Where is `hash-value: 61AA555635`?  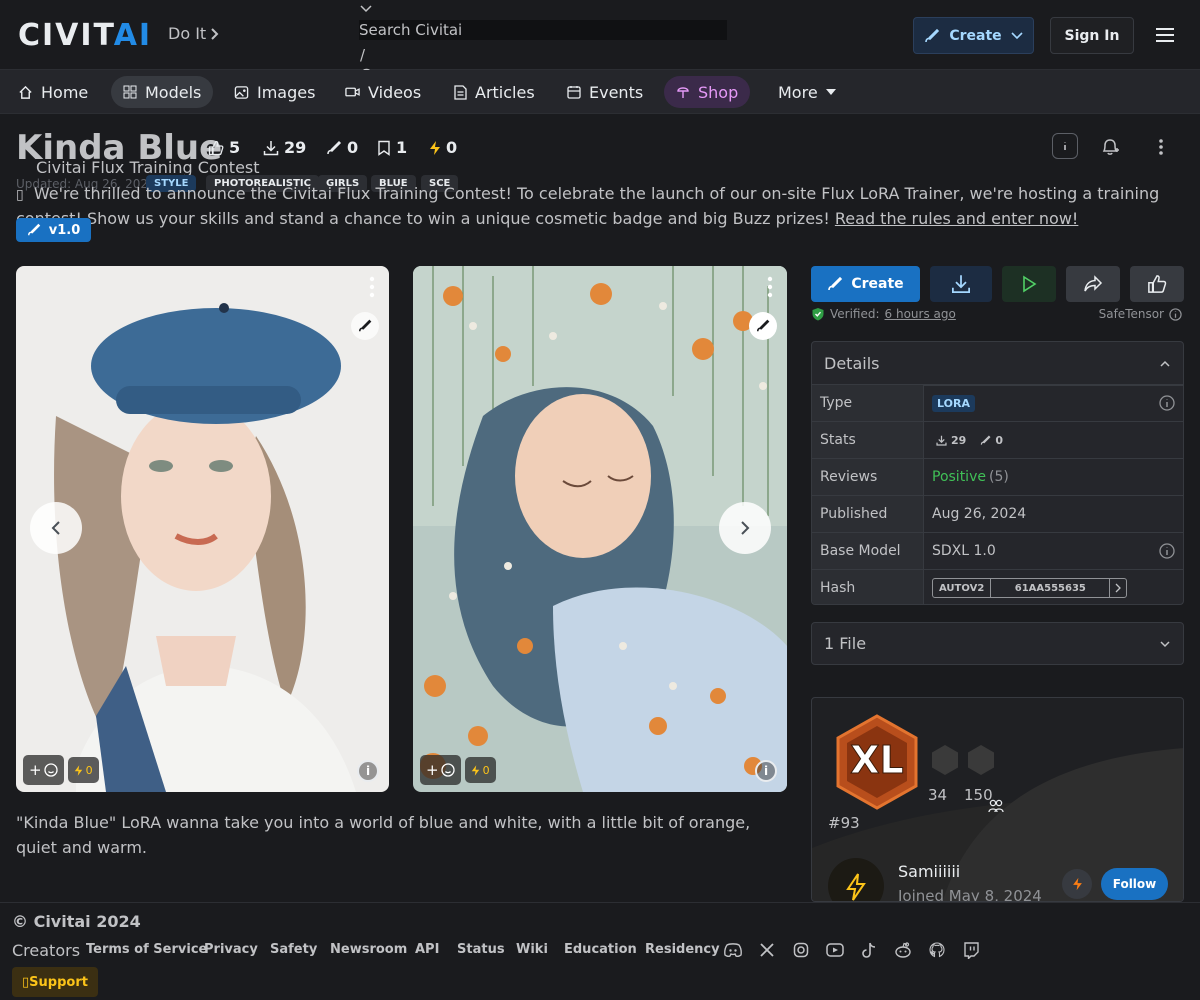
hash-value: 61AA555635 is located at coordinates (1050, 588).